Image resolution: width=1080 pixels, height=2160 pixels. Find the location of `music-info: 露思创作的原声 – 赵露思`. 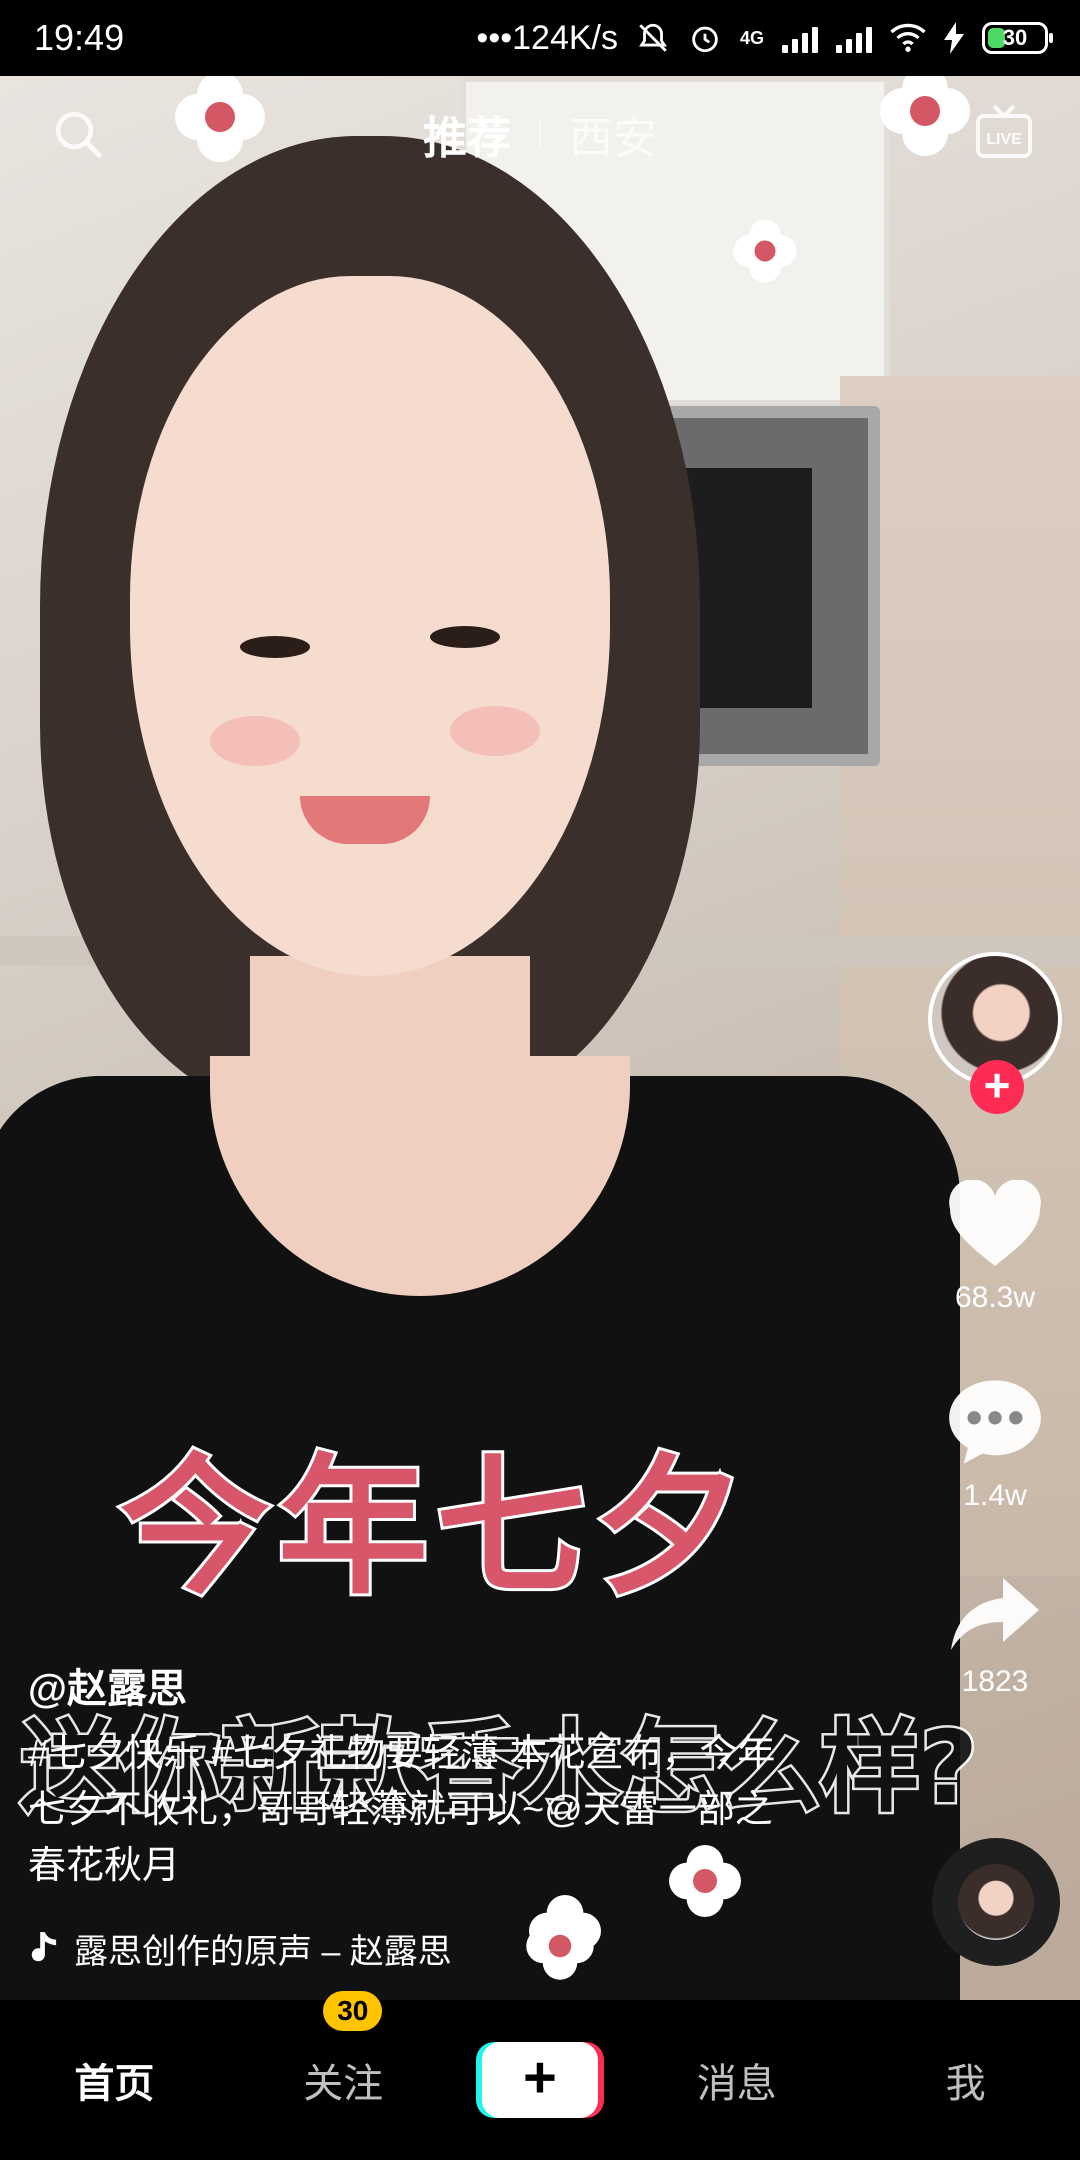

music-info: 露思创作的原声 – 赵露思 is located at coordinates (240, 1948).